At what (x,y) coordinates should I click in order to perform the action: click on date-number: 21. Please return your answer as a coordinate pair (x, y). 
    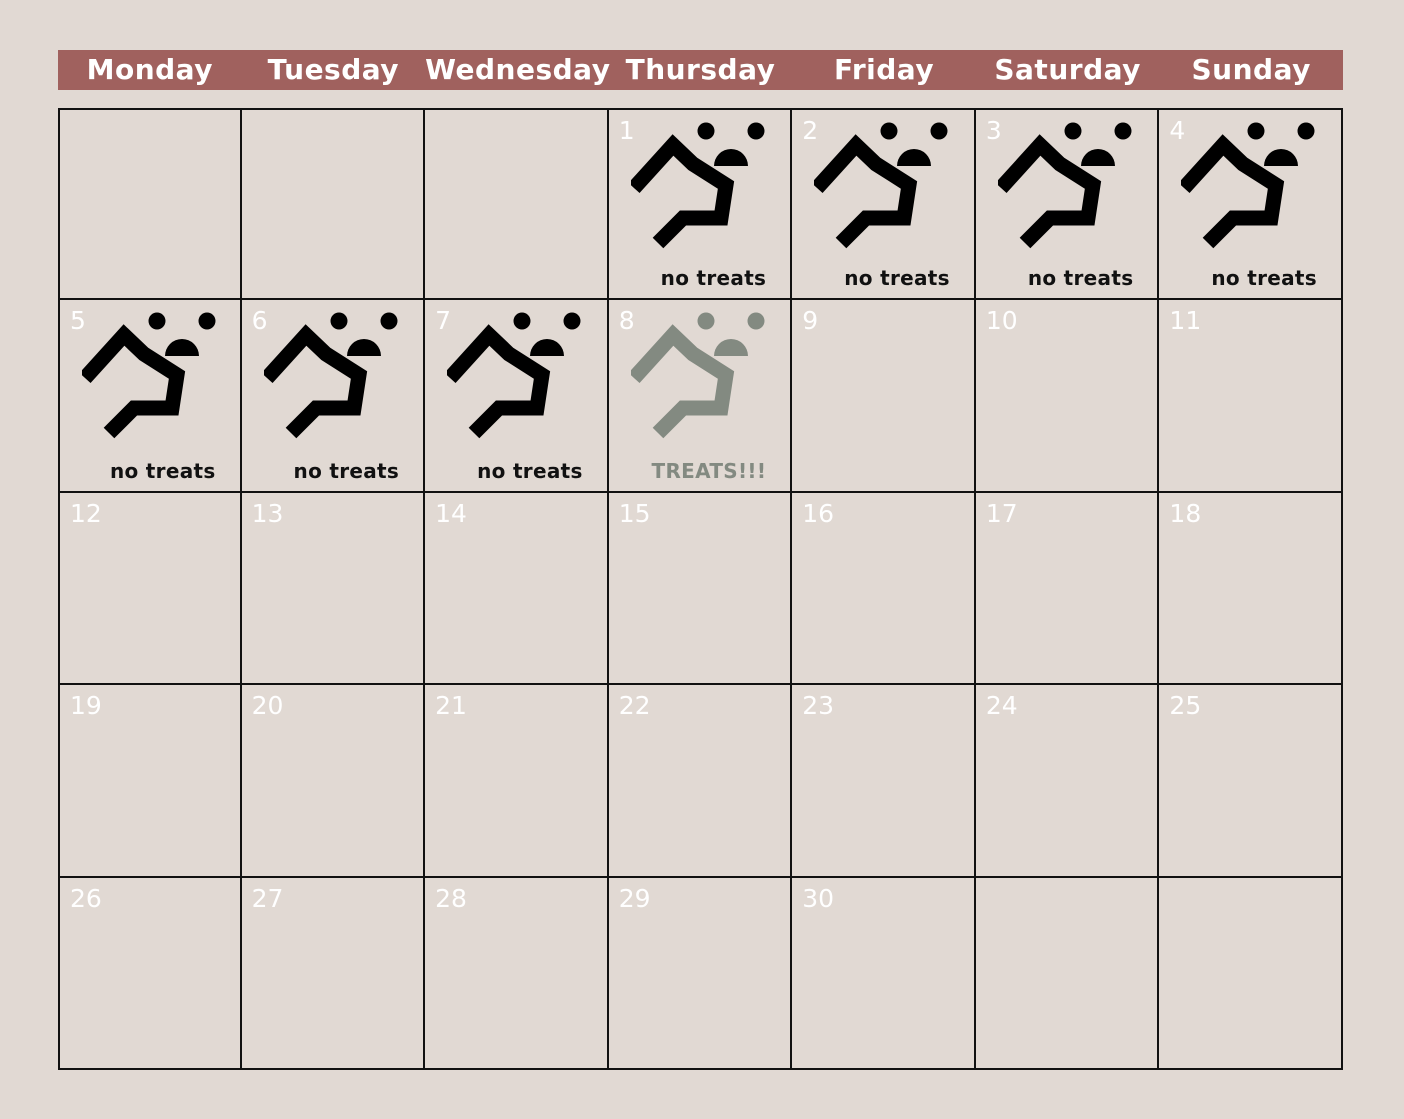
    Looking at the image, I should click on (451, 706).